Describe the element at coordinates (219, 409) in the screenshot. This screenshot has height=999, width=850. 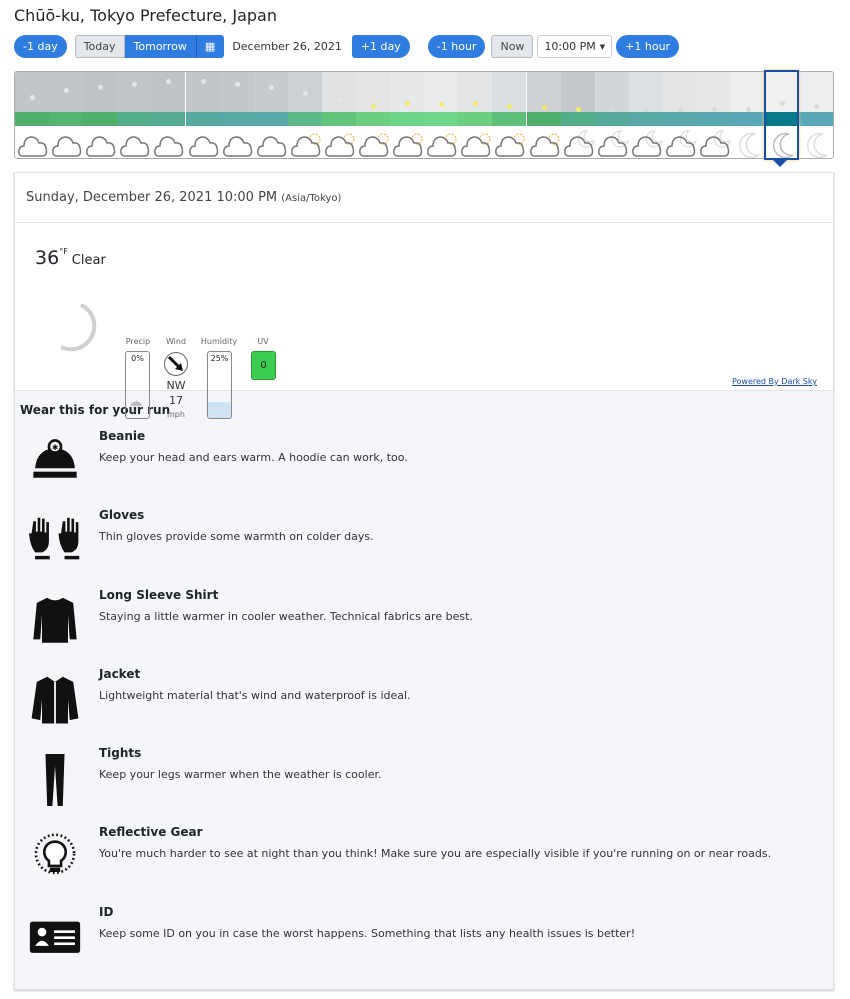
I see `humidity-fill` at that location.